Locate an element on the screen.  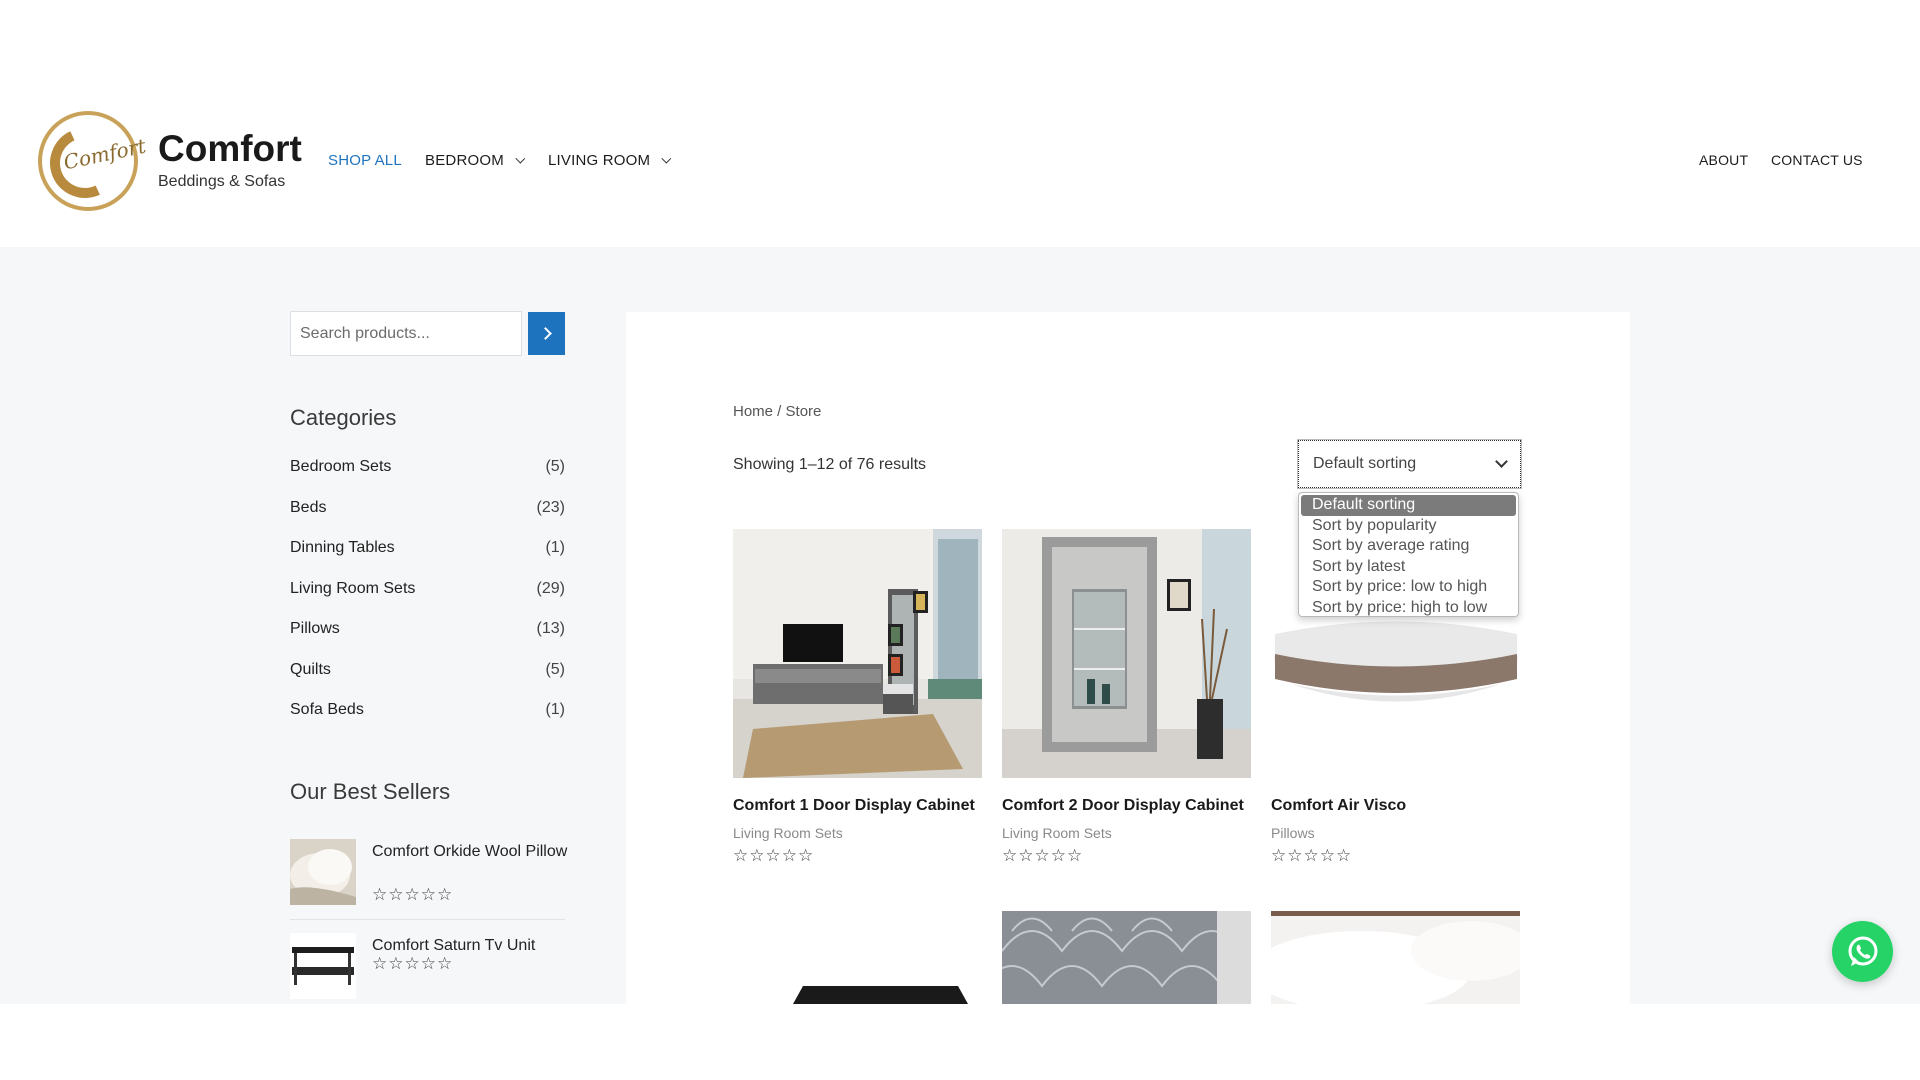
nav-contact-us: CONTACT US is located at coordinates (1817, 160).